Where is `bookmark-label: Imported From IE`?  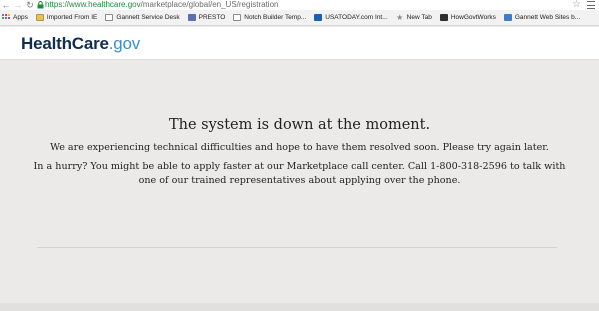 bookmark-label: Imported From IE is located at coordinates (72, 17).